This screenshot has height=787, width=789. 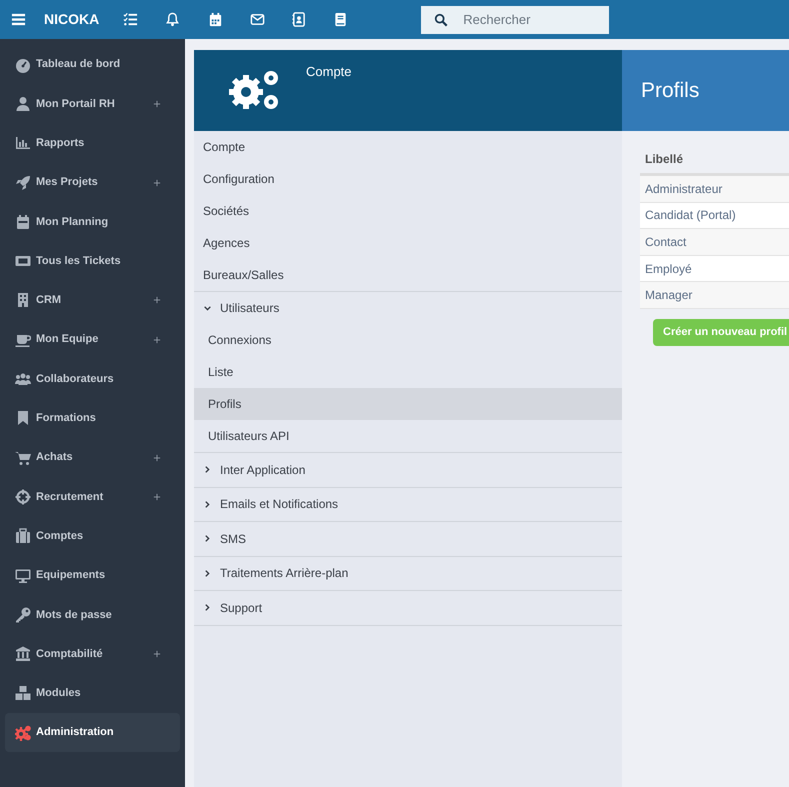 What do you see at coordinates (23, 536) in the screenshot?
I see `briefcase-icon` at bounding box center [23, 536].